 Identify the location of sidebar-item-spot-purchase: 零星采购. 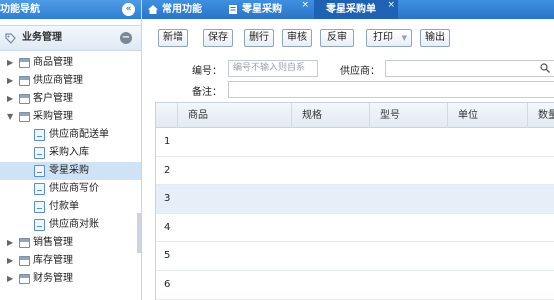
(70, 171).